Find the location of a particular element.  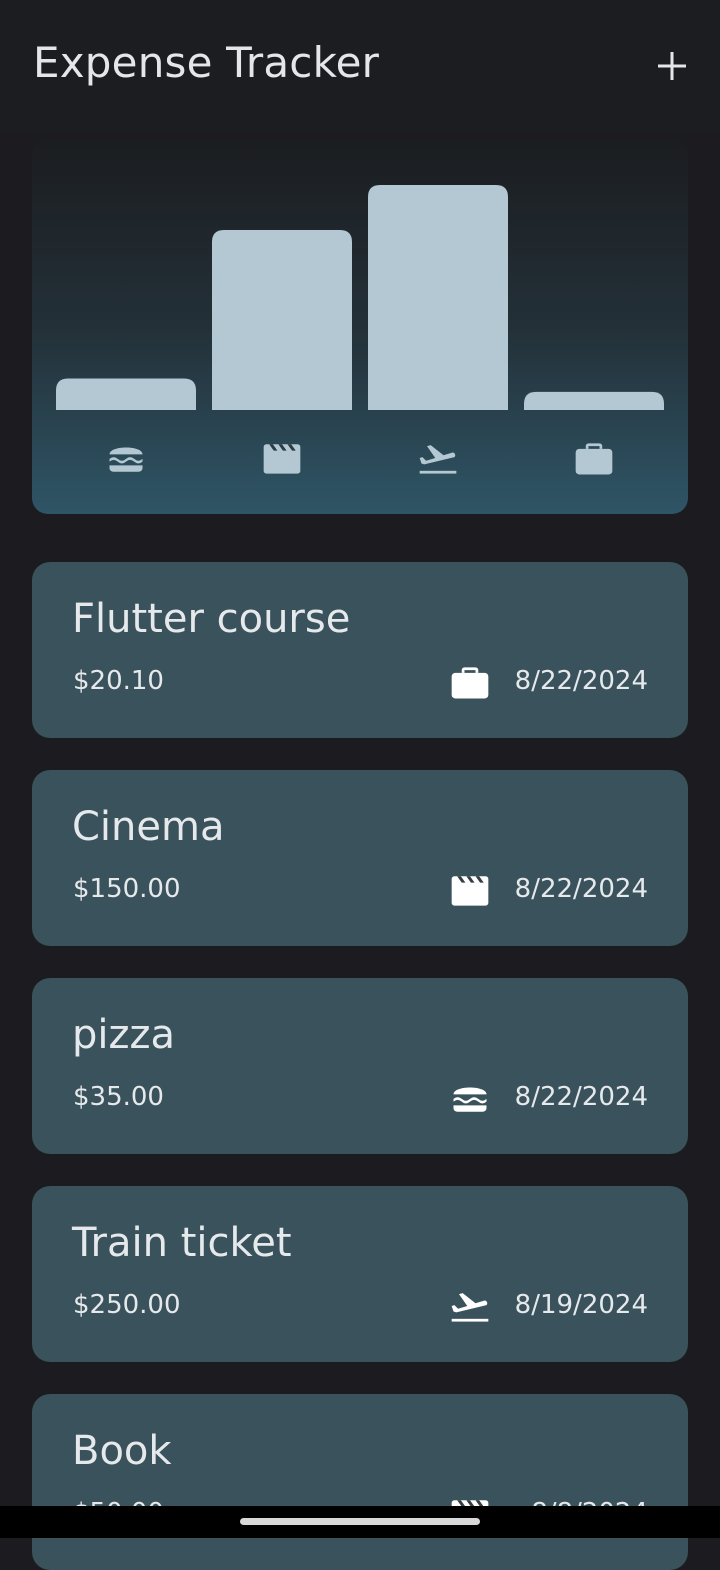

chart-category-food is located at coordinates (126, 458).